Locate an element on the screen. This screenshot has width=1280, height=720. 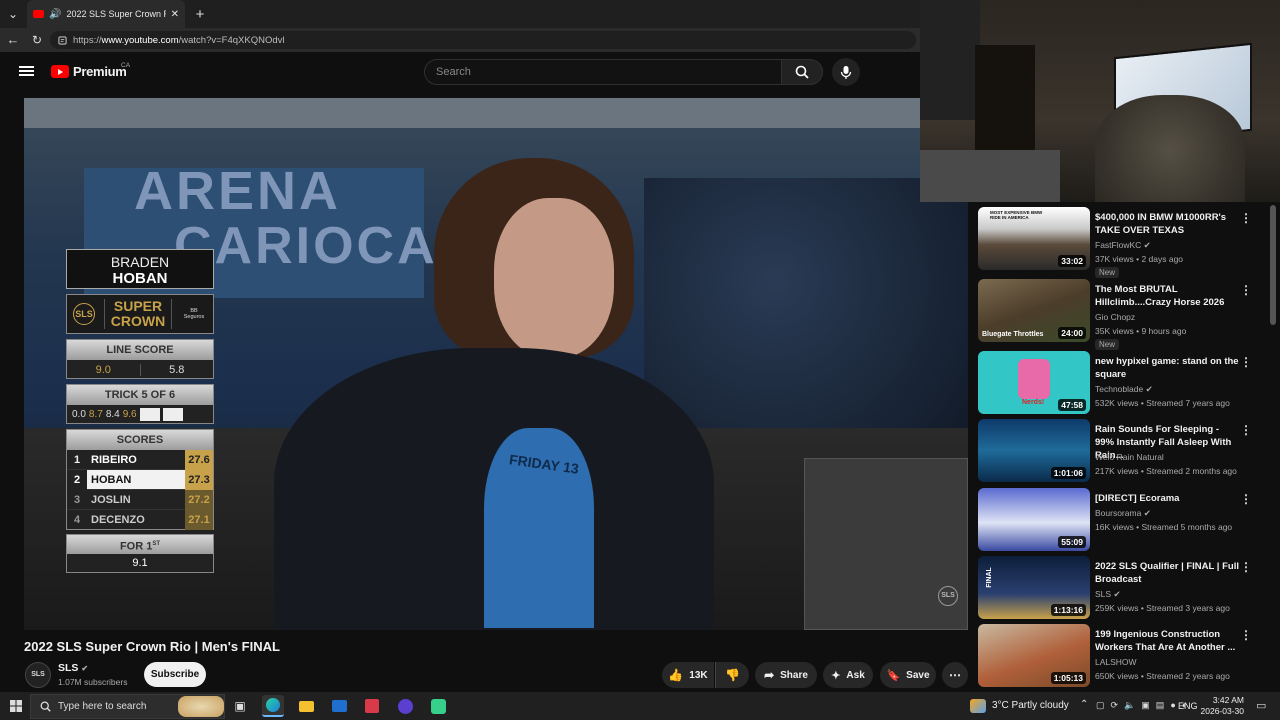
channel-name: Gio Chopz is located at coordinates (1115, 317).